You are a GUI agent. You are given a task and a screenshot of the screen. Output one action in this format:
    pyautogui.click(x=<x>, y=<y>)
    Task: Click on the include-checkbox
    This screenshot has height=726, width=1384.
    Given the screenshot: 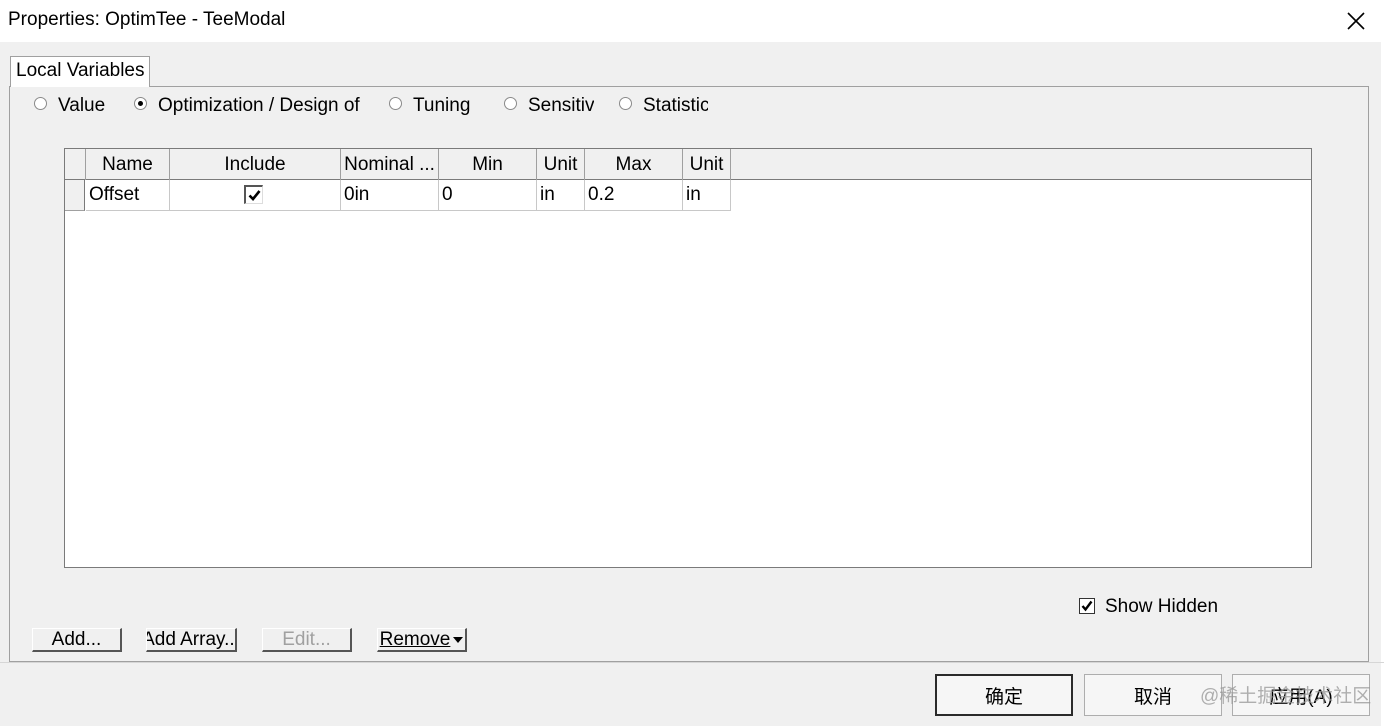 What is the action you would take?
    pyautogui.click(x=253, y=194)
    